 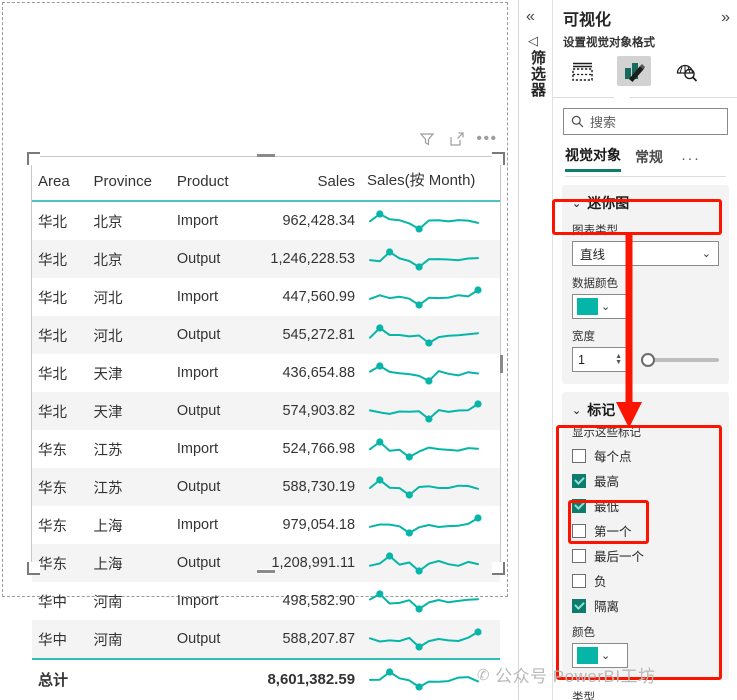 I want to click on table-row: 华东 上海 Output 1,208,991.11, so click(x=266, y=563).